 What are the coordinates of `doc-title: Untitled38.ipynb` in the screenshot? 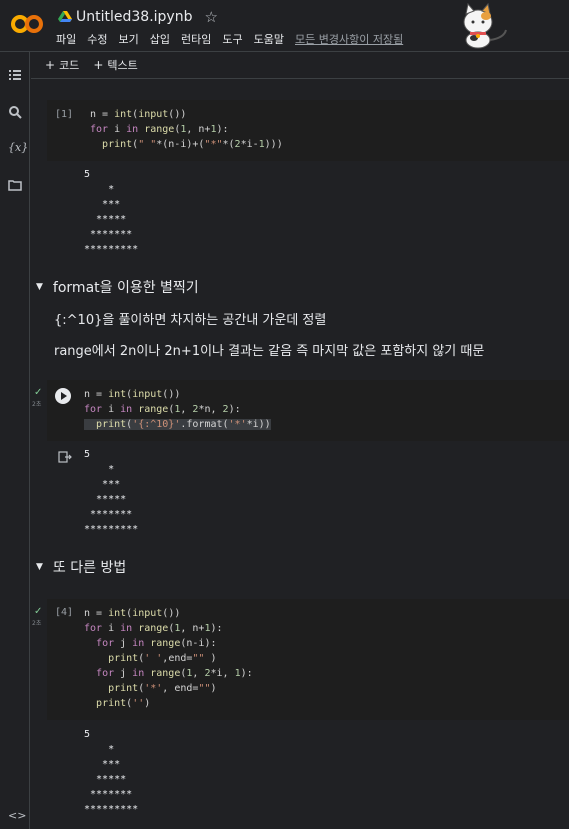 It's located at (134, 17).